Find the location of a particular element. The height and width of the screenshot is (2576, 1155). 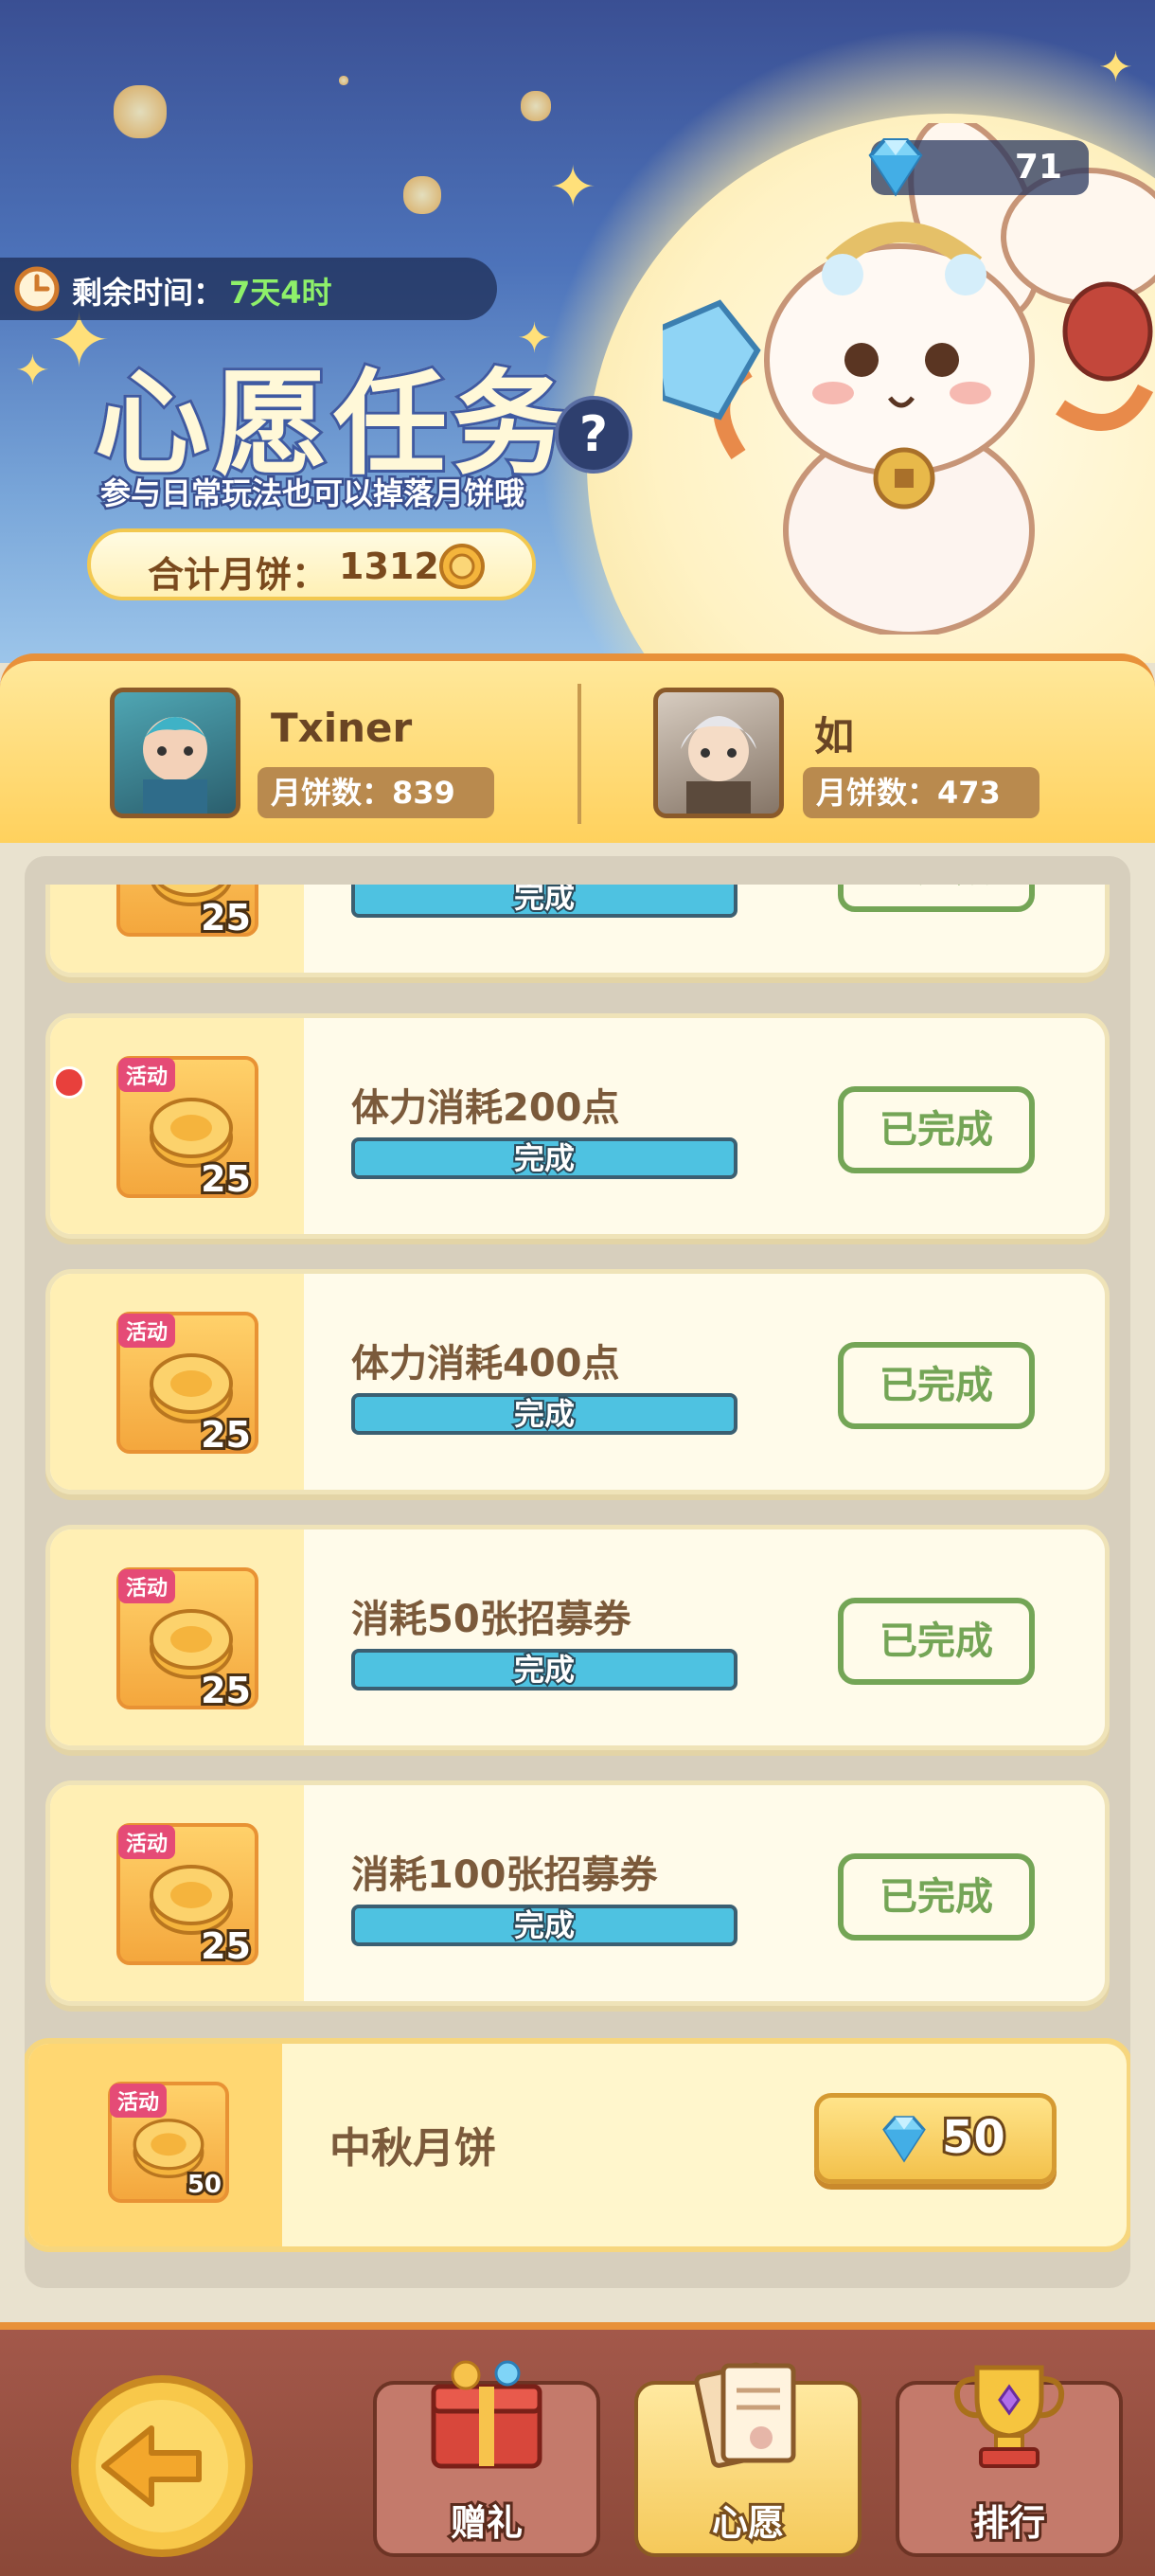

gem-counter: 71 is located at coordinates (978, 167).